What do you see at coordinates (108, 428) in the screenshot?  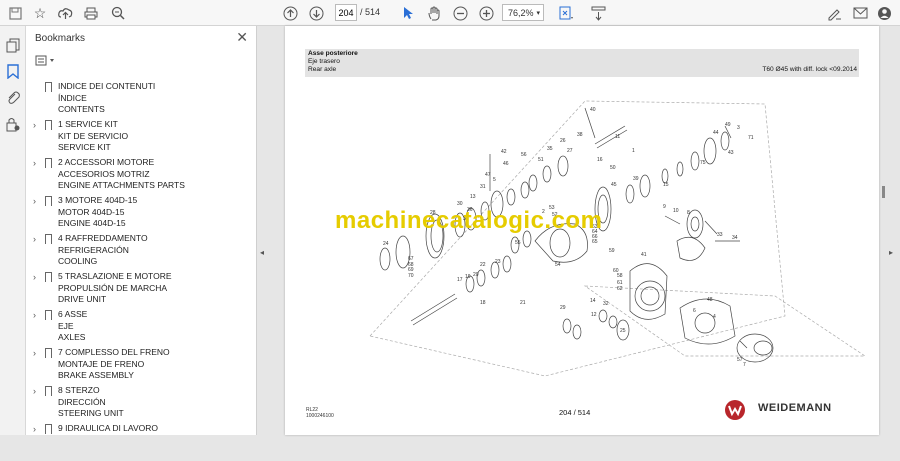 I see `bookmark-label-line: 9 IDRAULICA DI LAVORO` at bounding box center [108, 428].